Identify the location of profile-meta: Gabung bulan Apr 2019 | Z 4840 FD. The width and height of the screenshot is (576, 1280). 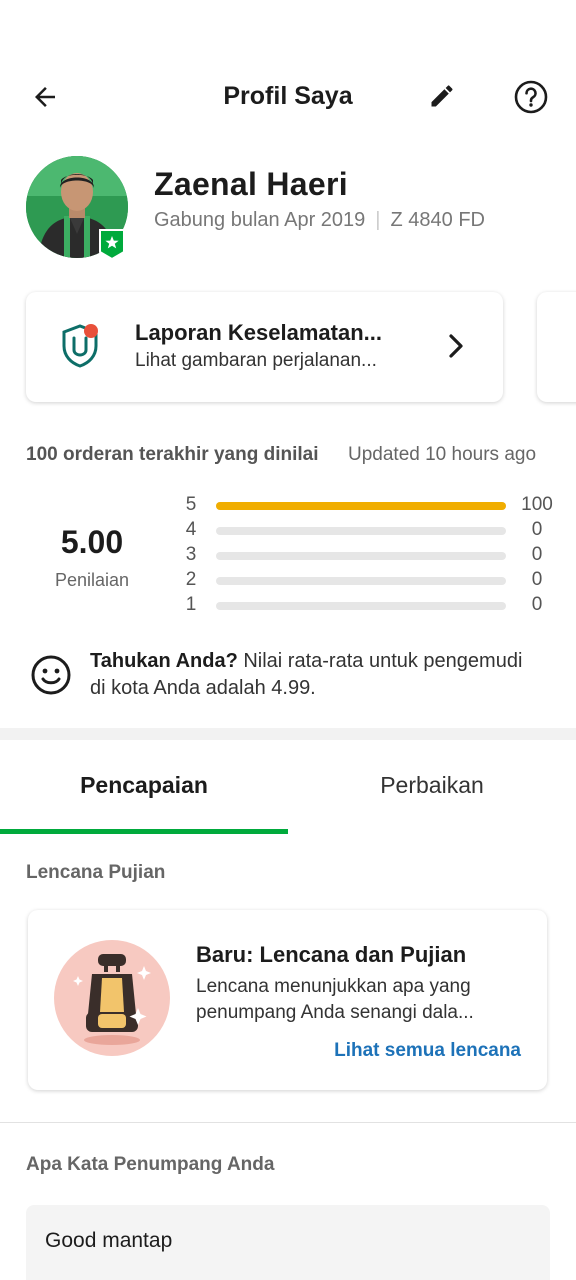
(319, 220).